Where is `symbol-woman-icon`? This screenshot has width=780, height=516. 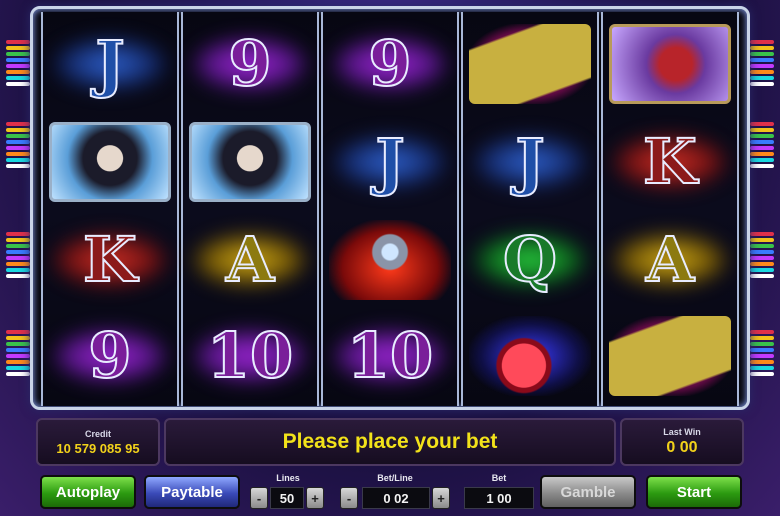
symbol-woman-icon is located at coordinates (110, 162).